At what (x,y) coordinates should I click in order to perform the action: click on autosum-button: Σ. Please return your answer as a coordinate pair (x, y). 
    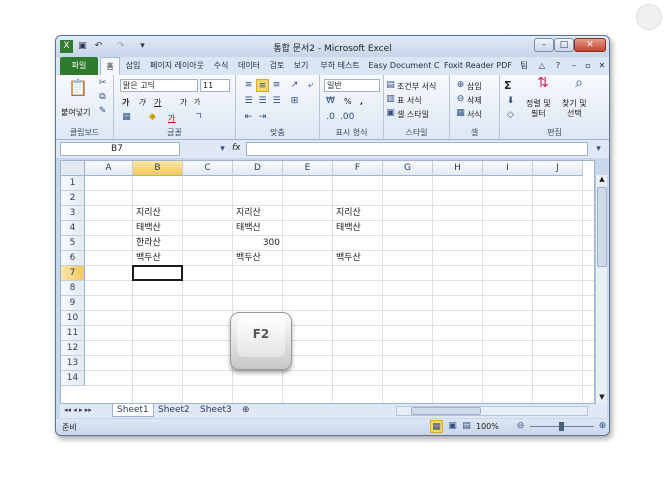
    Looking at the image, I should click on (508, 85).